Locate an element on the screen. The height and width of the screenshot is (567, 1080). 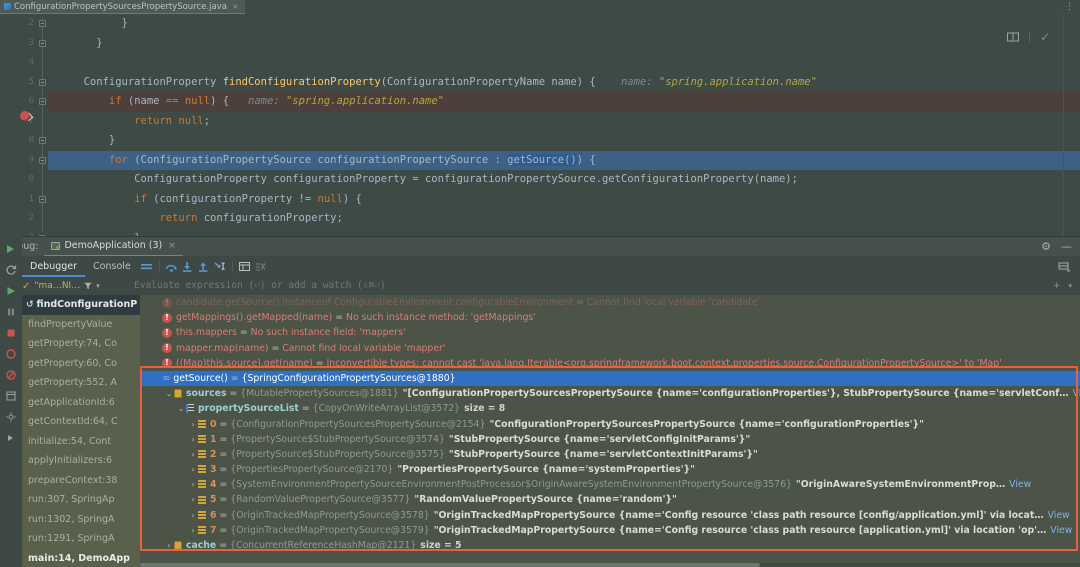
stack-frame-row: applyInitializers:6 is located at coordinates (81, 461).